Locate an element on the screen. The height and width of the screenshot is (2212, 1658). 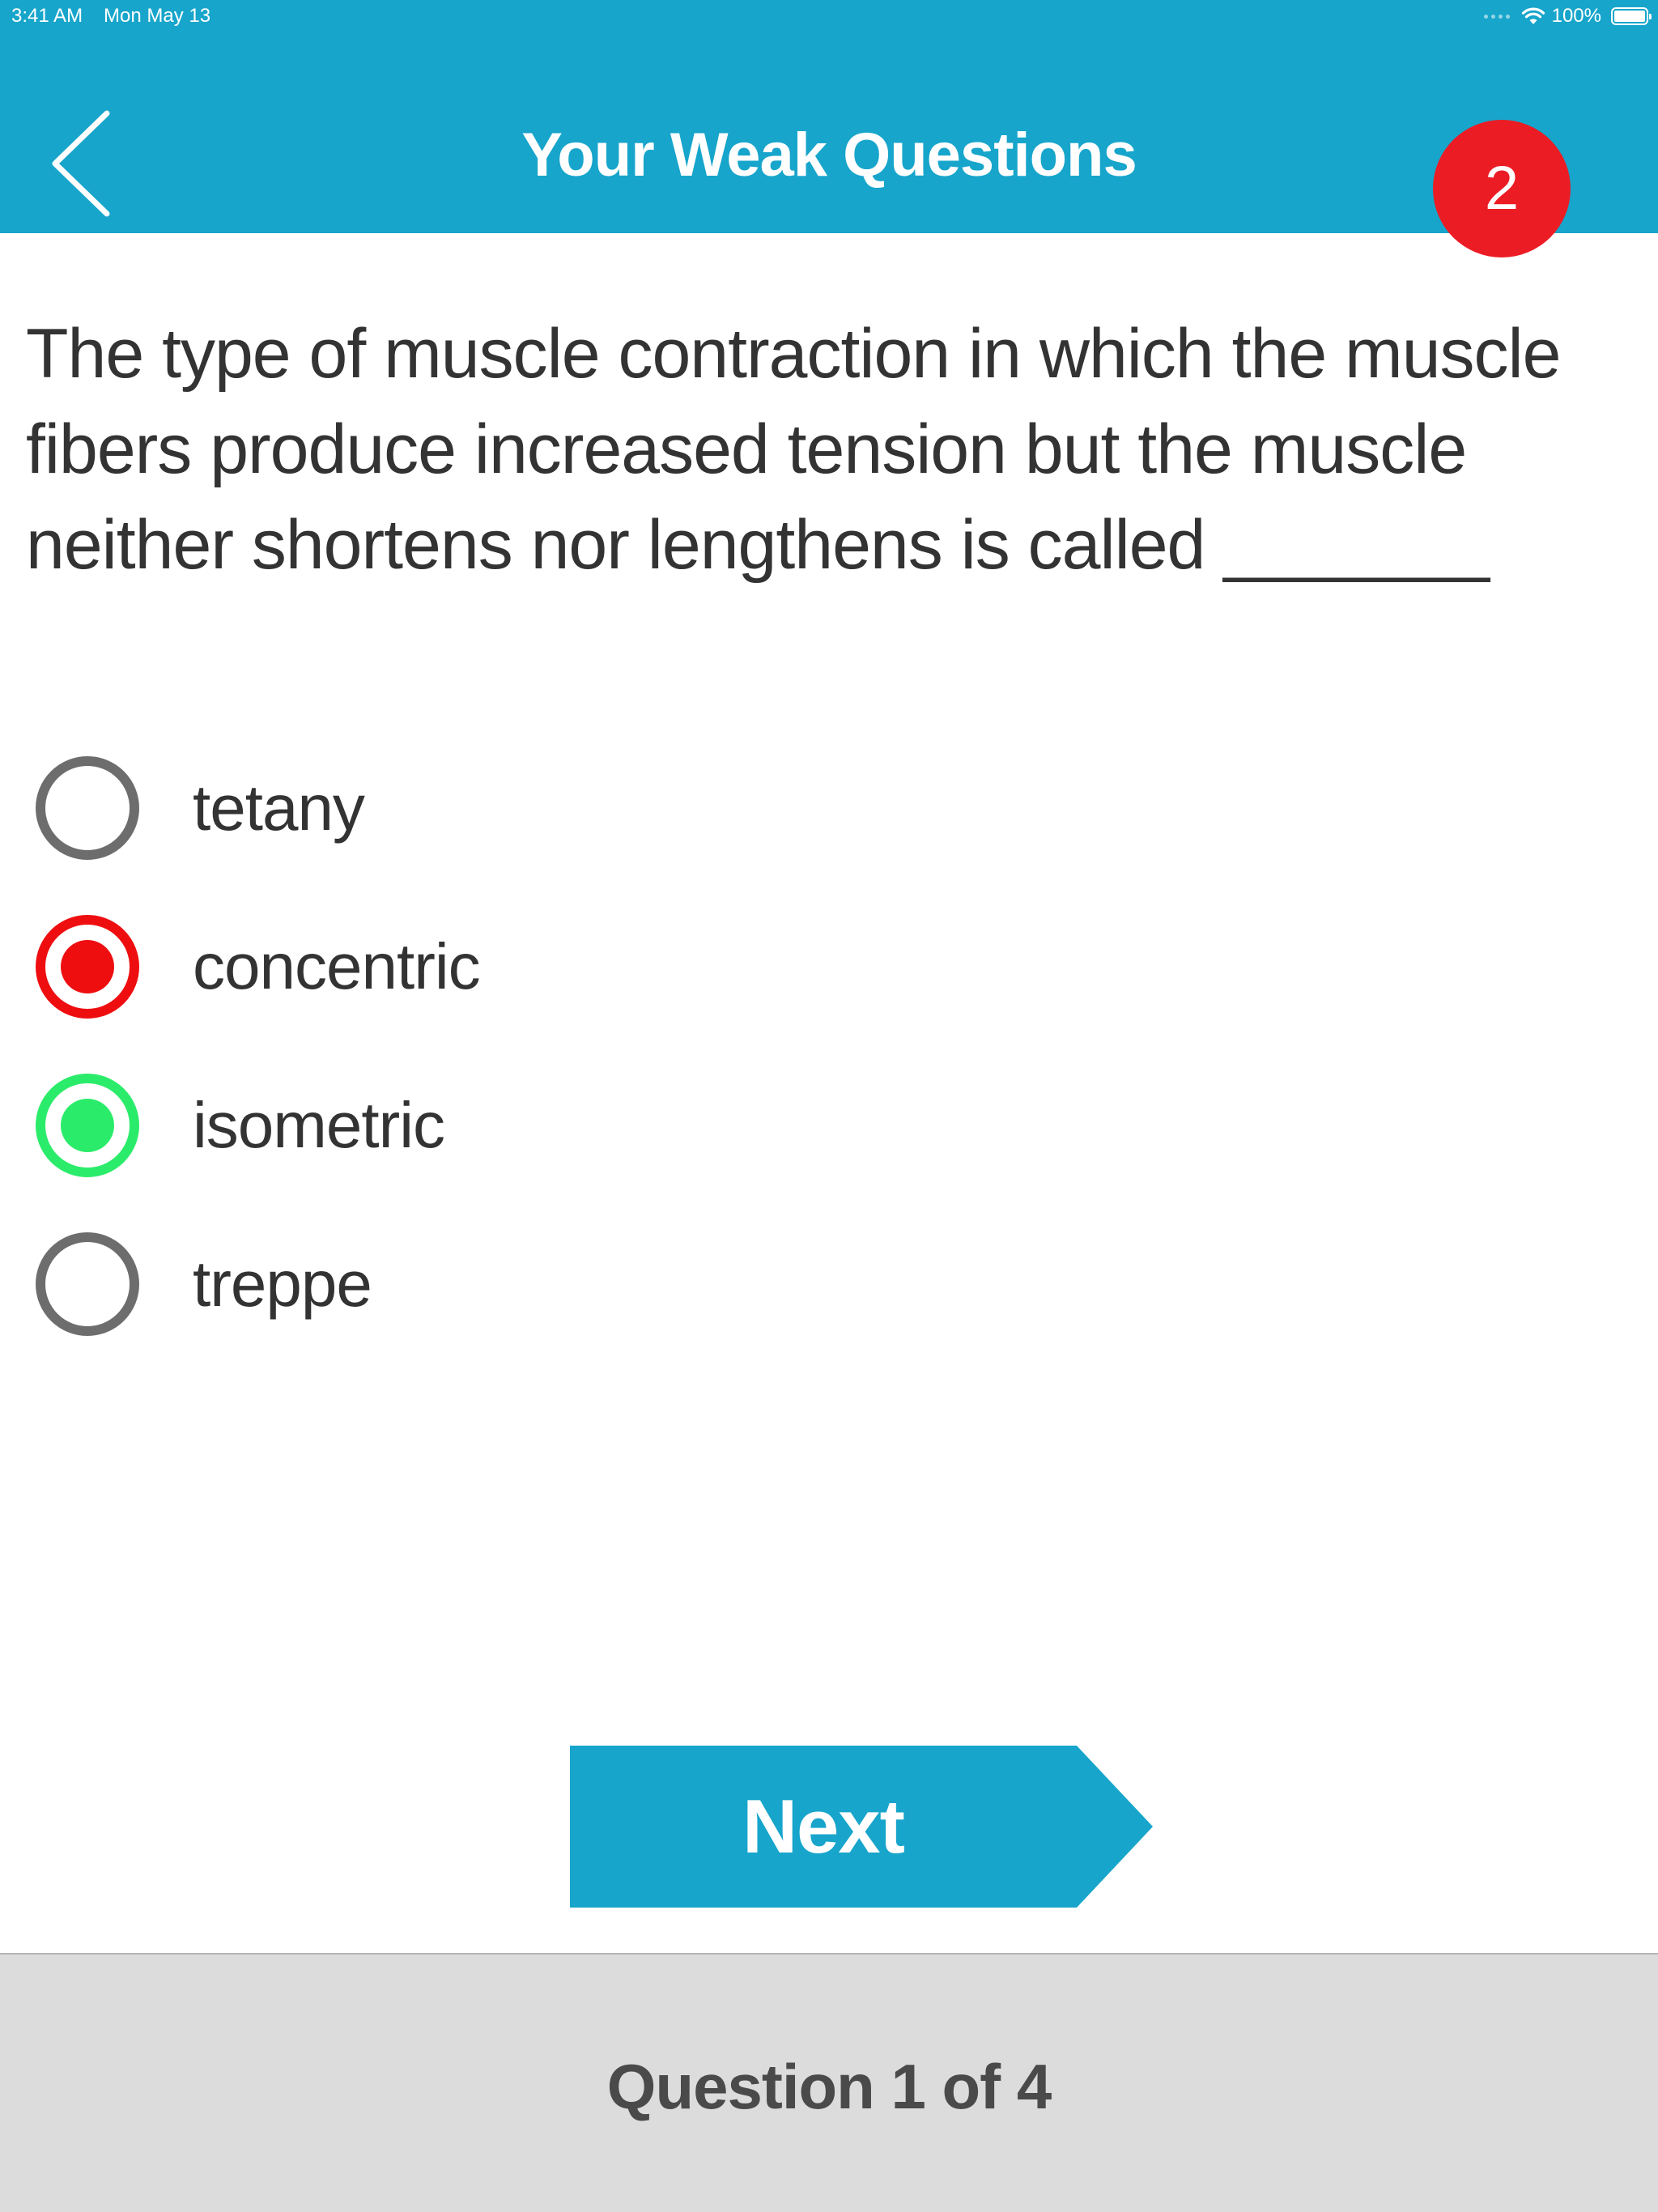
next-button: Next is located at coordinates (861, 1827).